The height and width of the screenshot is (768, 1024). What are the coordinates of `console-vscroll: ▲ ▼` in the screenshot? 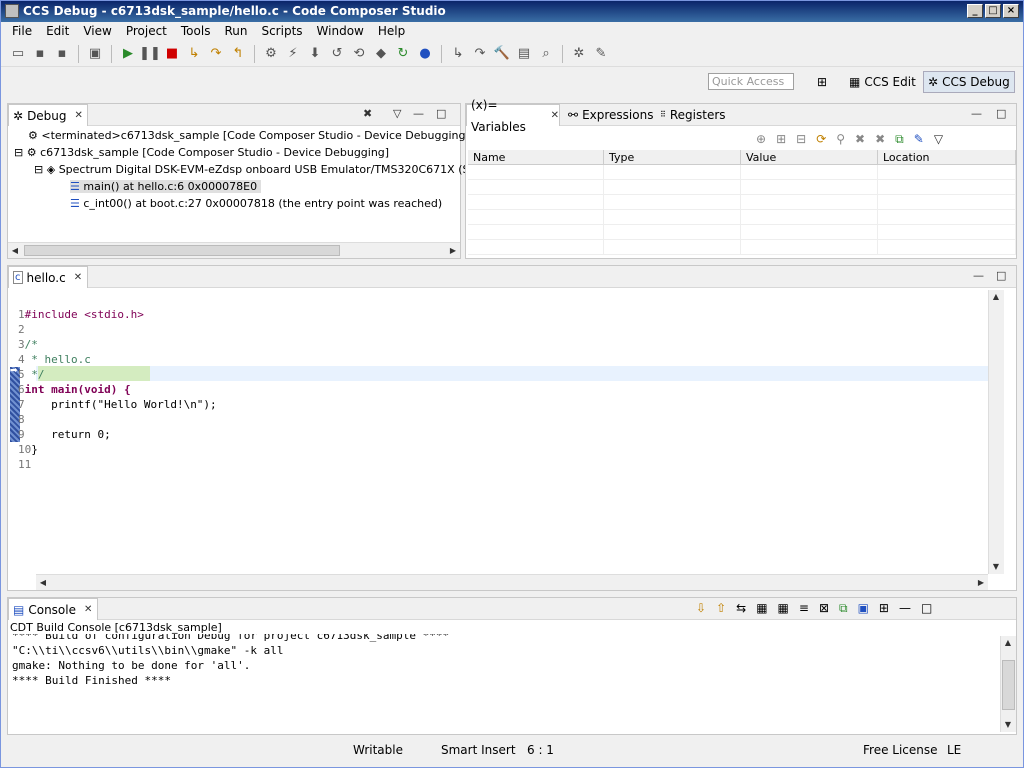 It's located at (1008, 684).